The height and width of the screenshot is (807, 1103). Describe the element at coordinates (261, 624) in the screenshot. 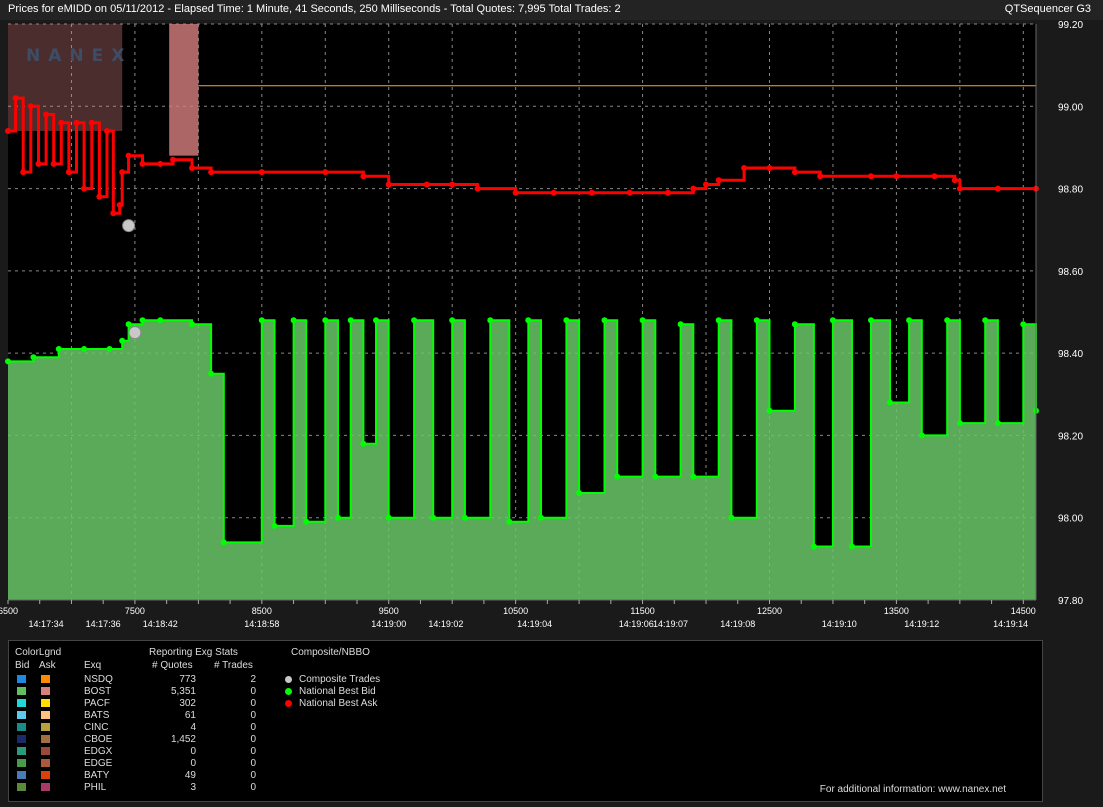

I see `time-tick-label: 14:18:58` at that location.